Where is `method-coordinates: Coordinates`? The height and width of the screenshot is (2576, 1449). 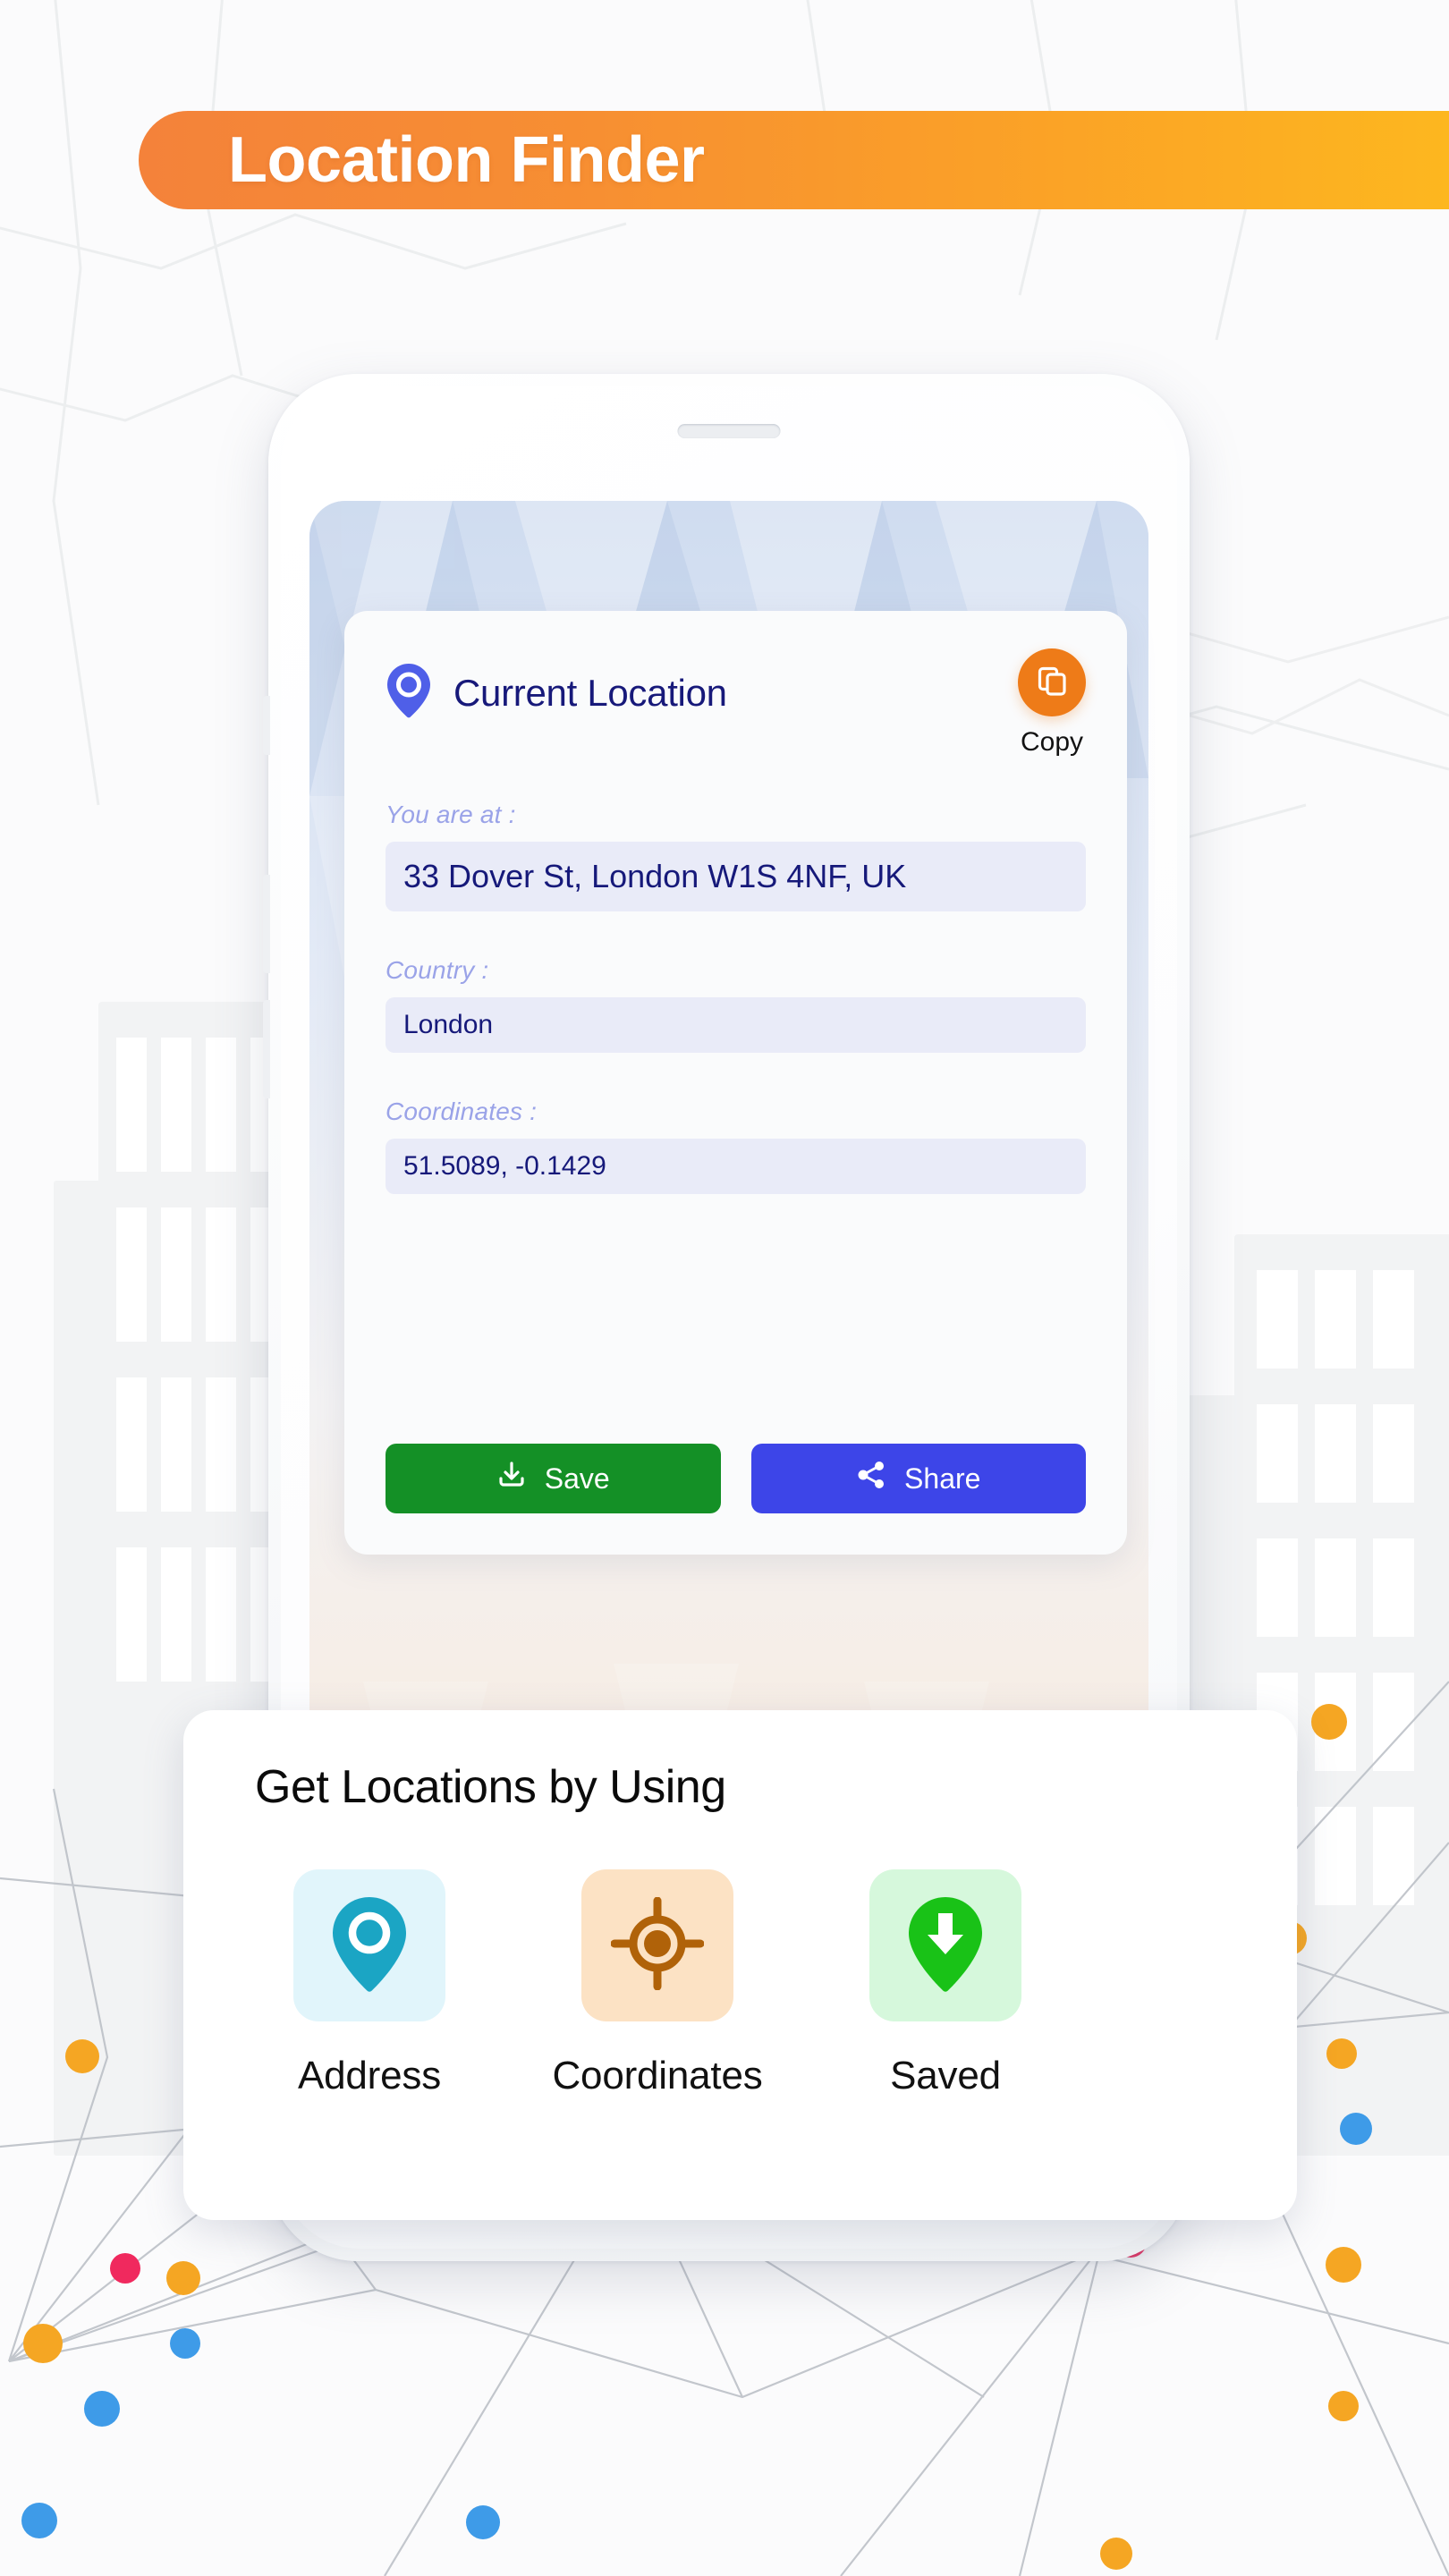 method-coordinates: Coordinates is located at coordinates (657, 1983).